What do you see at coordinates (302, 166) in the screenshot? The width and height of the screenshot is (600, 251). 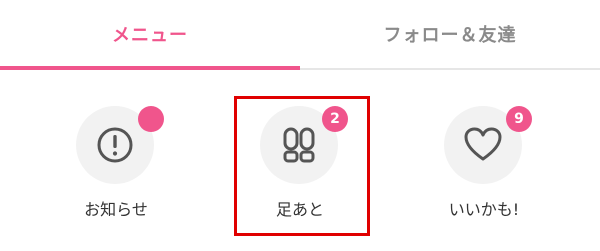 I see `red-highlight-box` at bounding box center [302, 166].